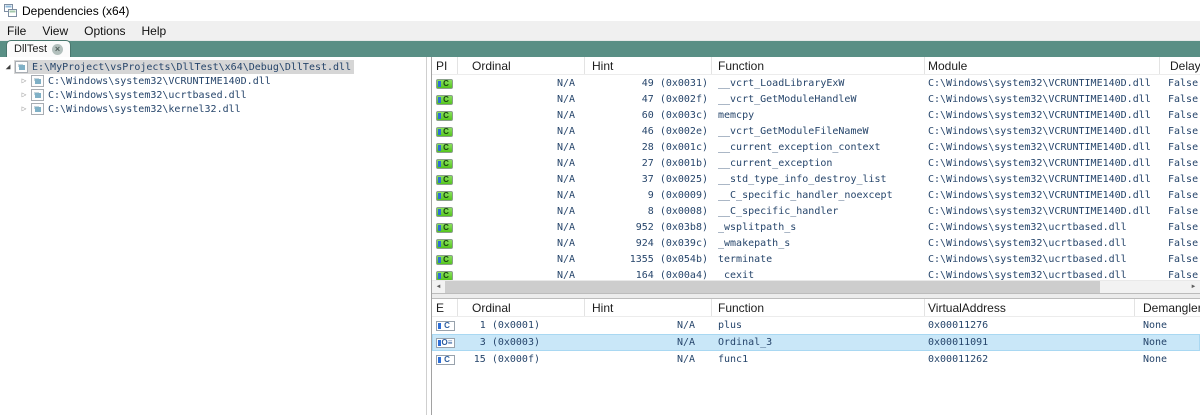 This screenshot has height=415, width=1200. What do you see at coordinates (818, 65) in the screenshot?
I see `imports-col-function: Function` at bounding box center [818, 65].